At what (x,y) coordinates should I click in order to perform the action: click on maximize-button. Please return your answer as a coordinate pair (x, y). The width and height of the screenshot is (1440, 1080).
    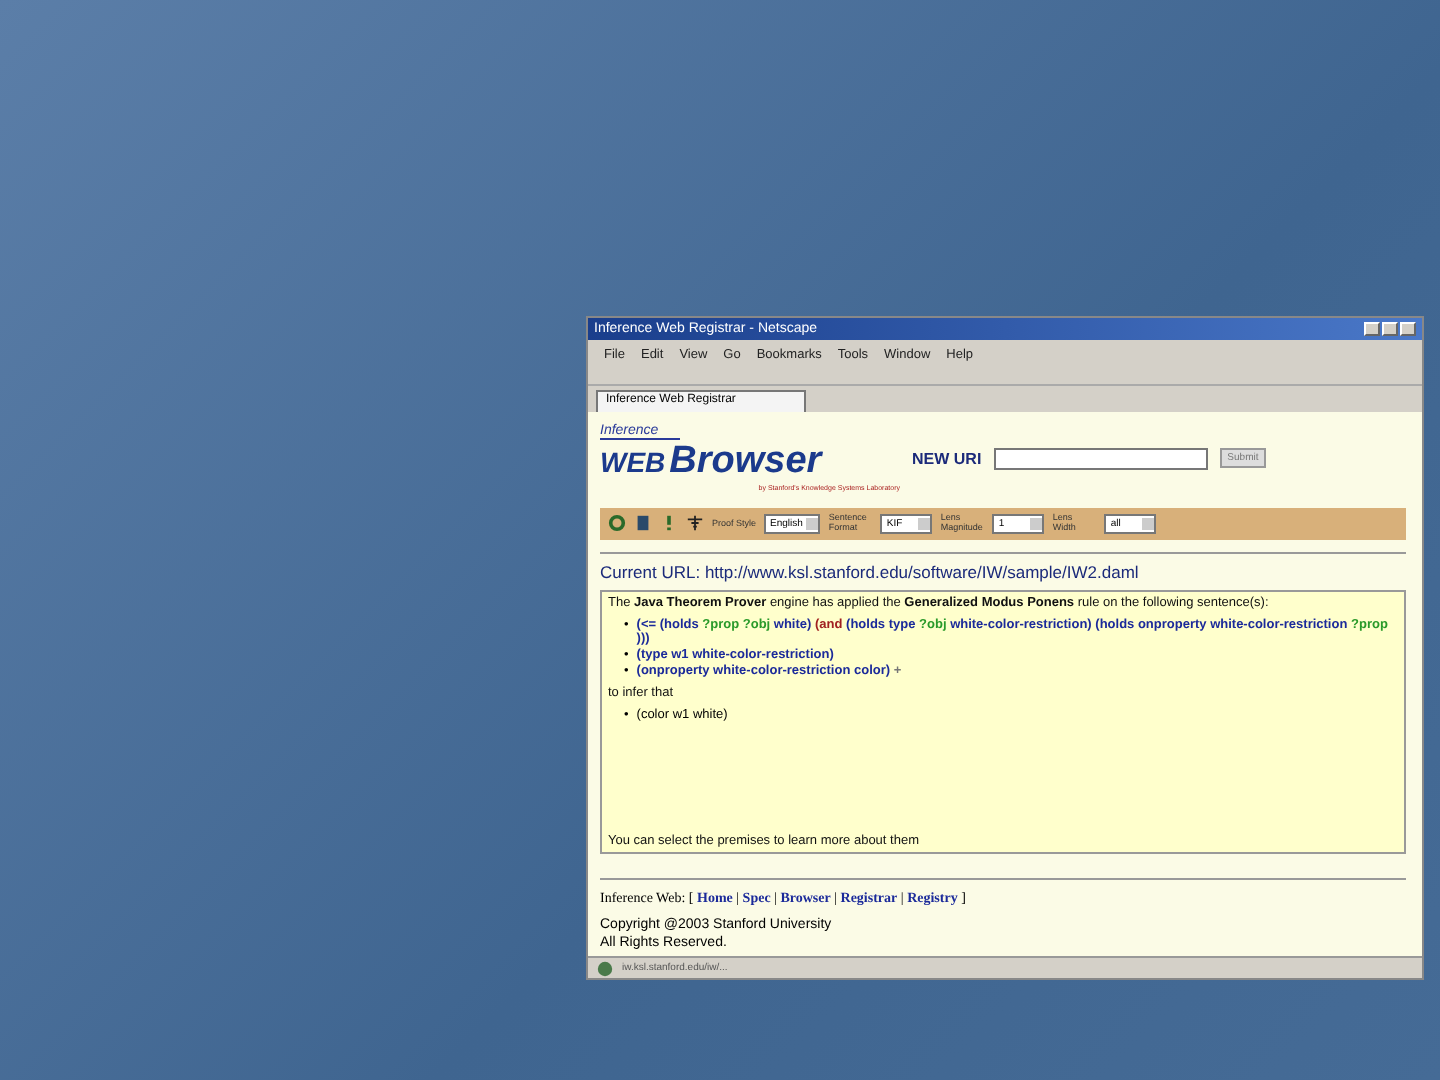
    Looking at the image, I should click on (1390, 329).